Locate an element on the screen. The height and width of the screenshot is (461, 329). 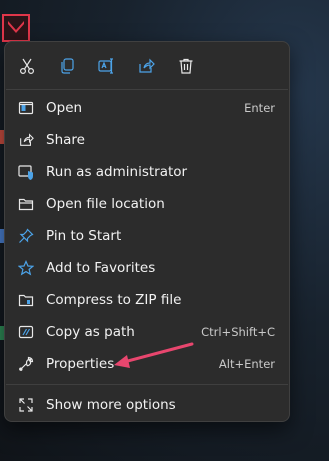
menu-item-label: Copy as path is located at coordinates (90, 332).